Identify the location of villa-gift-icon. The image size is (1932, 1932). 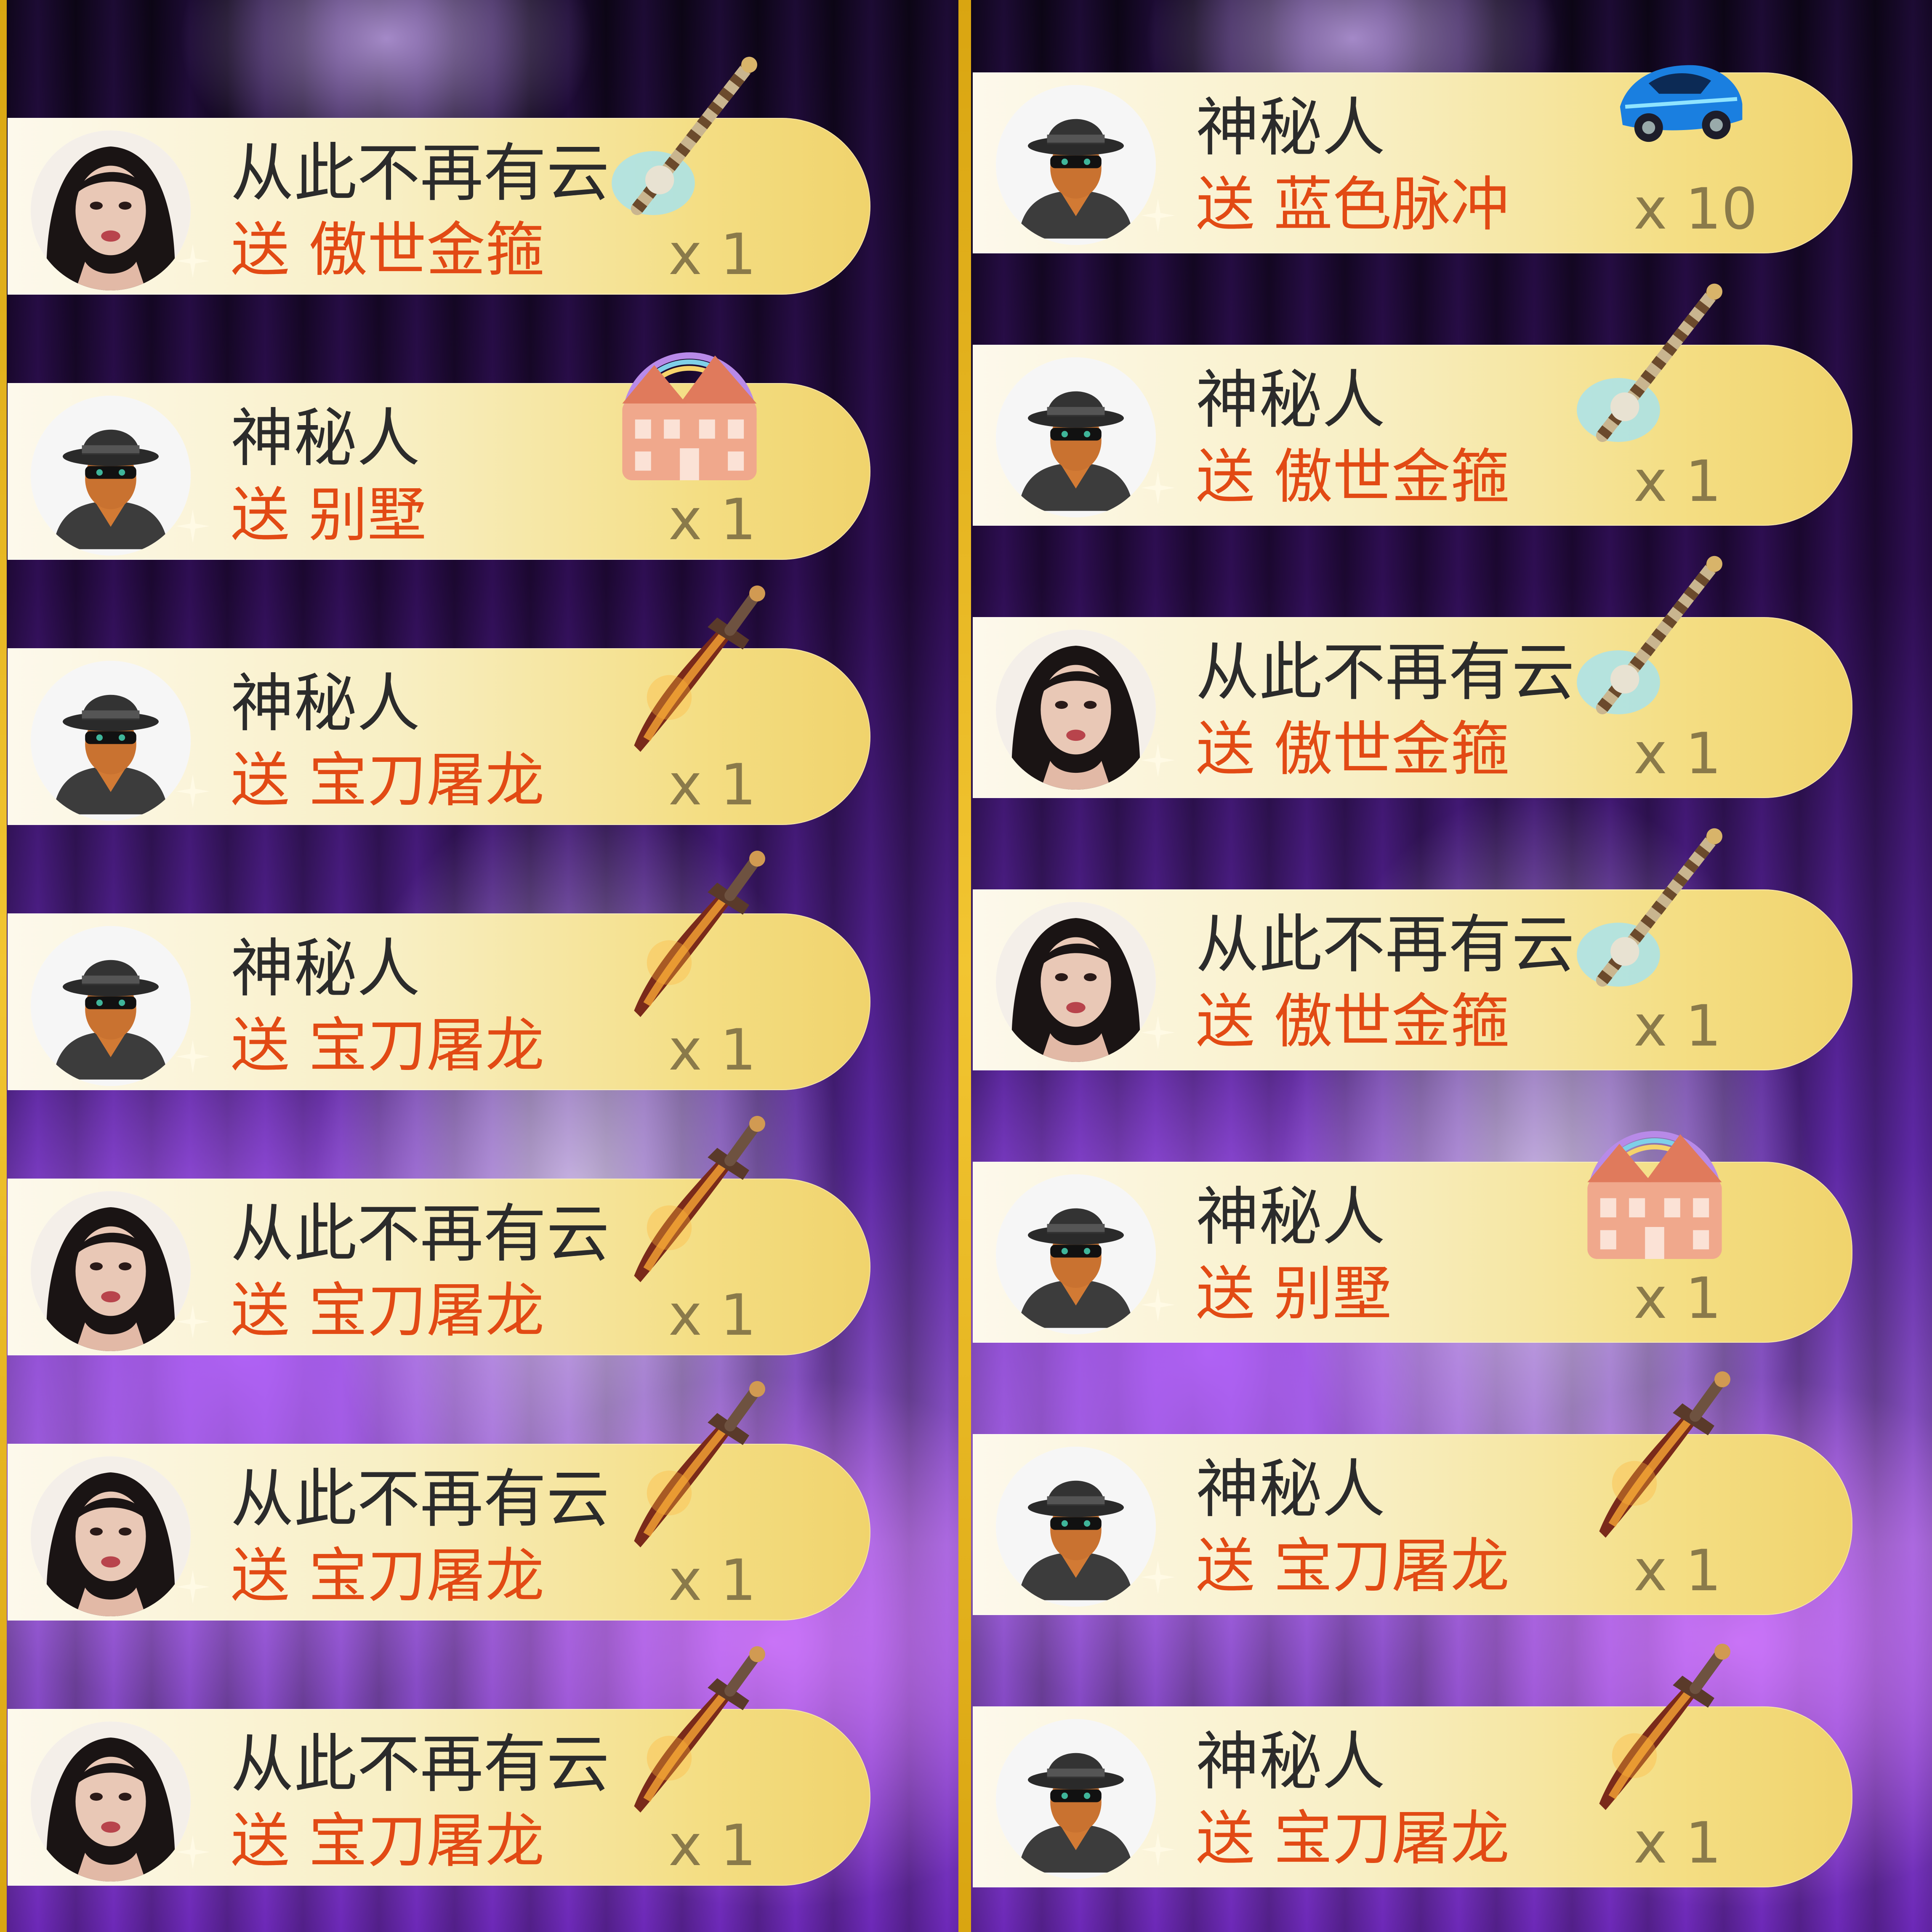
(689, 409).